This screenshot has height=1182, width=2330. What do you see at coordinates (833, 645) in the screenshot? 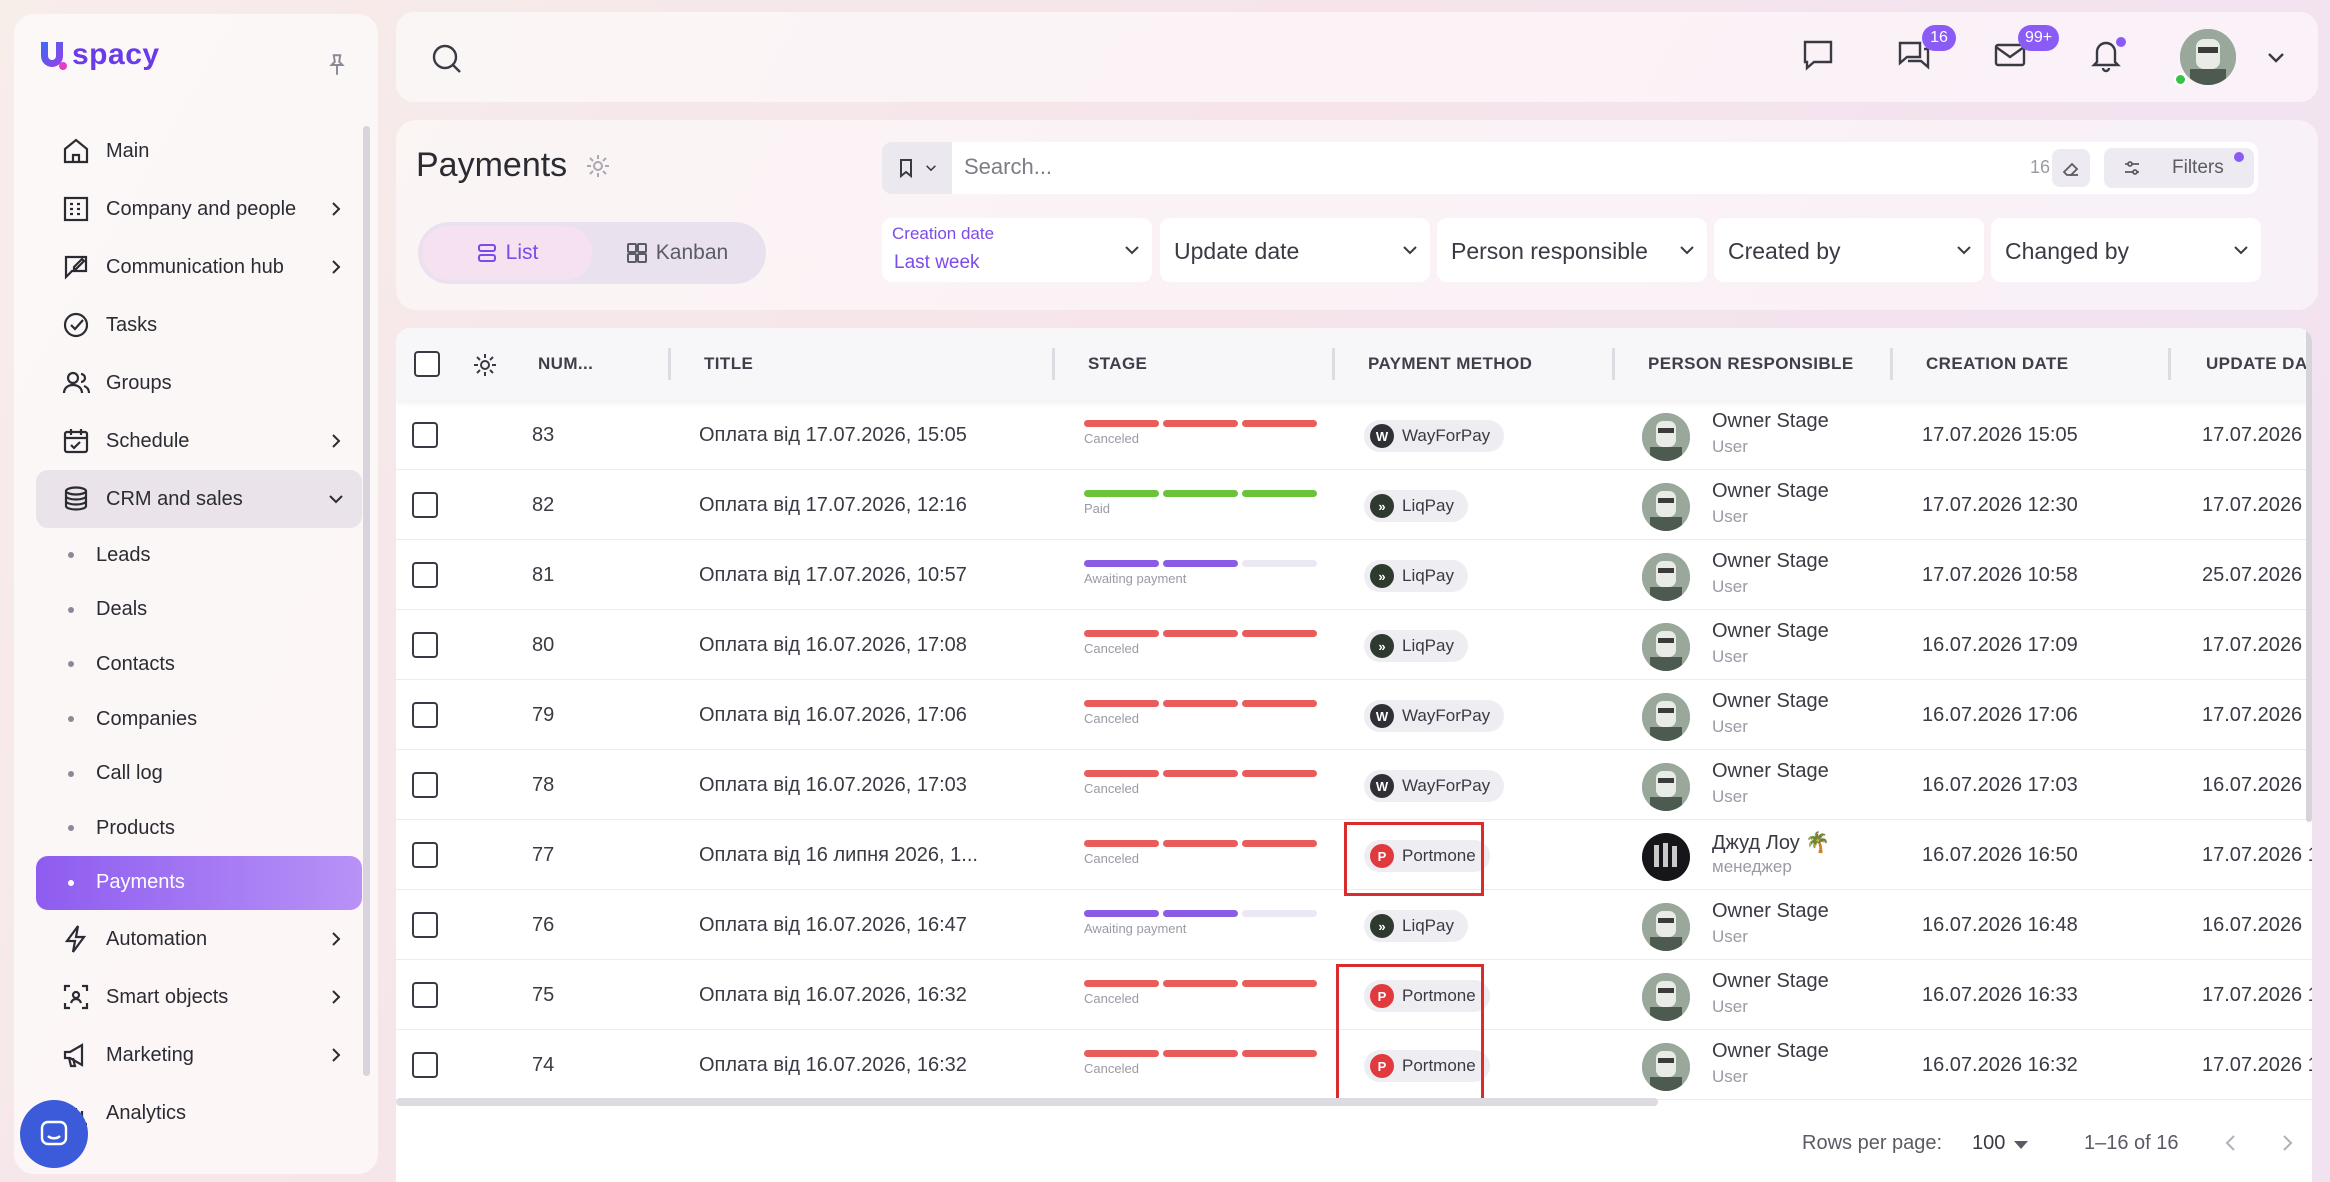
I see `cell-title: Оплата від 16.07.2026, 17:08` at bounding box center [833, 645].